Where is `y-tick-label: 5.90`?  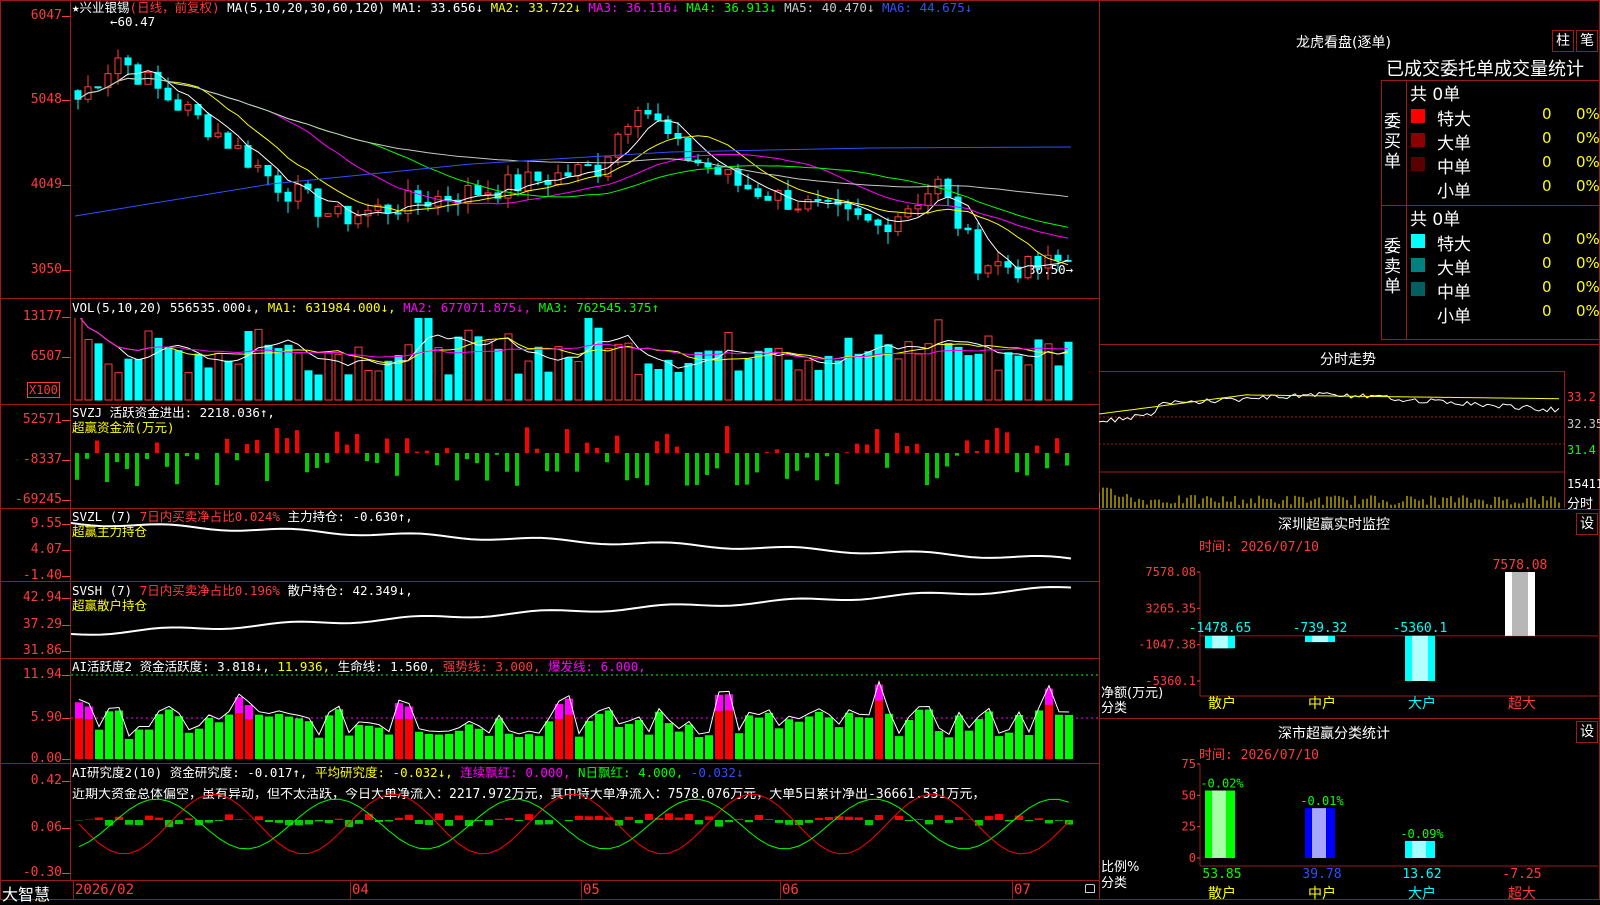 y-tick-label: 5.90 is located at coordinates (32, 717).